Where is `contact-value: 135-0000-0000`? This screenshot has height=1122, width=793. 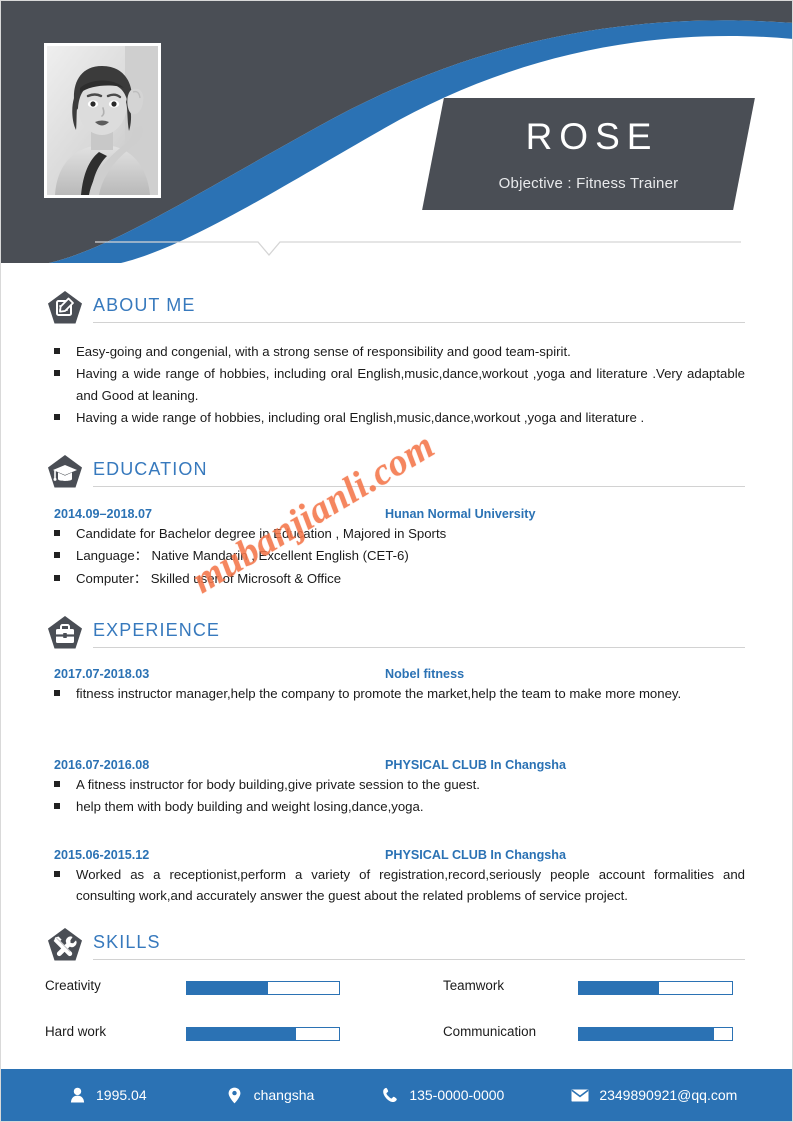 contact-value: 135-0000-0000 is located at coordinates (457, 1095).